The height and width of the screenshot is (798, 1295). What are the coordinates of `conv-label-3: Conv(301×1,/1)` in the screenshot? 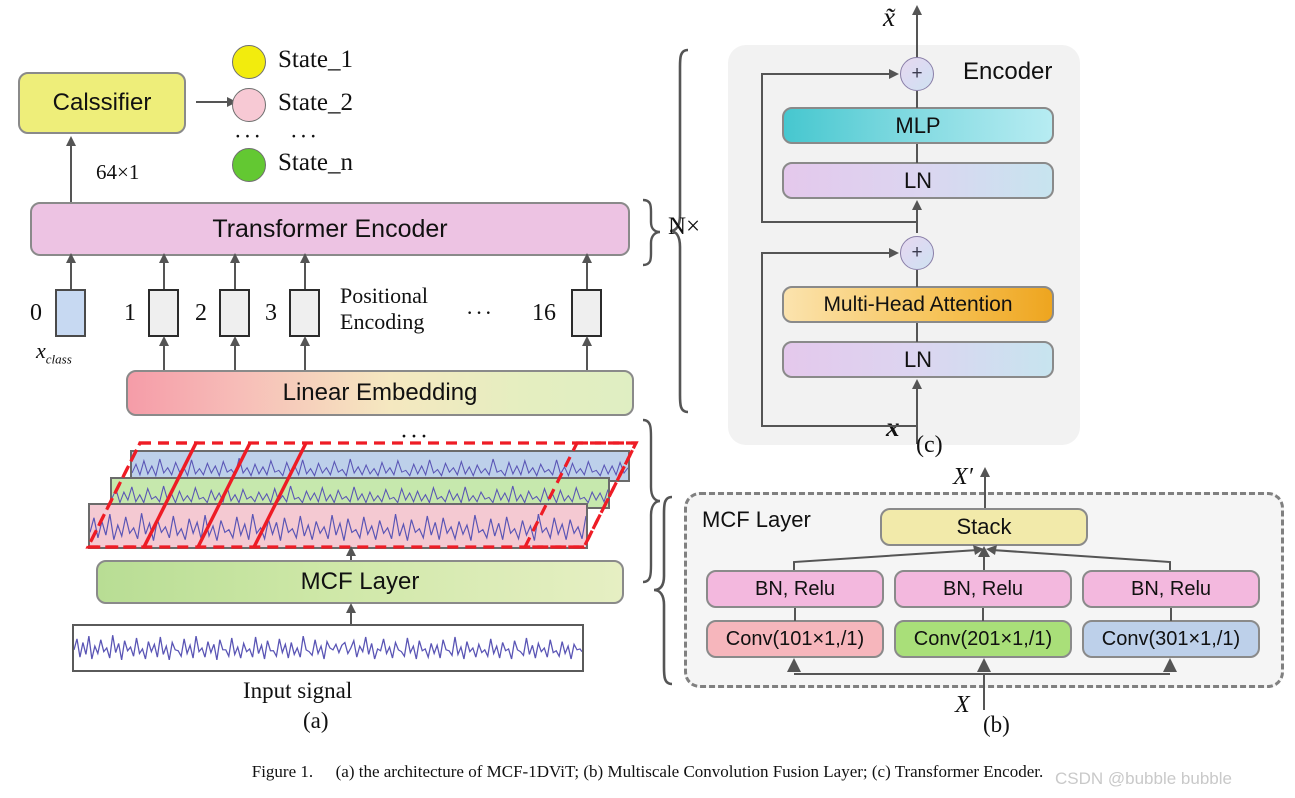 It's located at (1171, 638).